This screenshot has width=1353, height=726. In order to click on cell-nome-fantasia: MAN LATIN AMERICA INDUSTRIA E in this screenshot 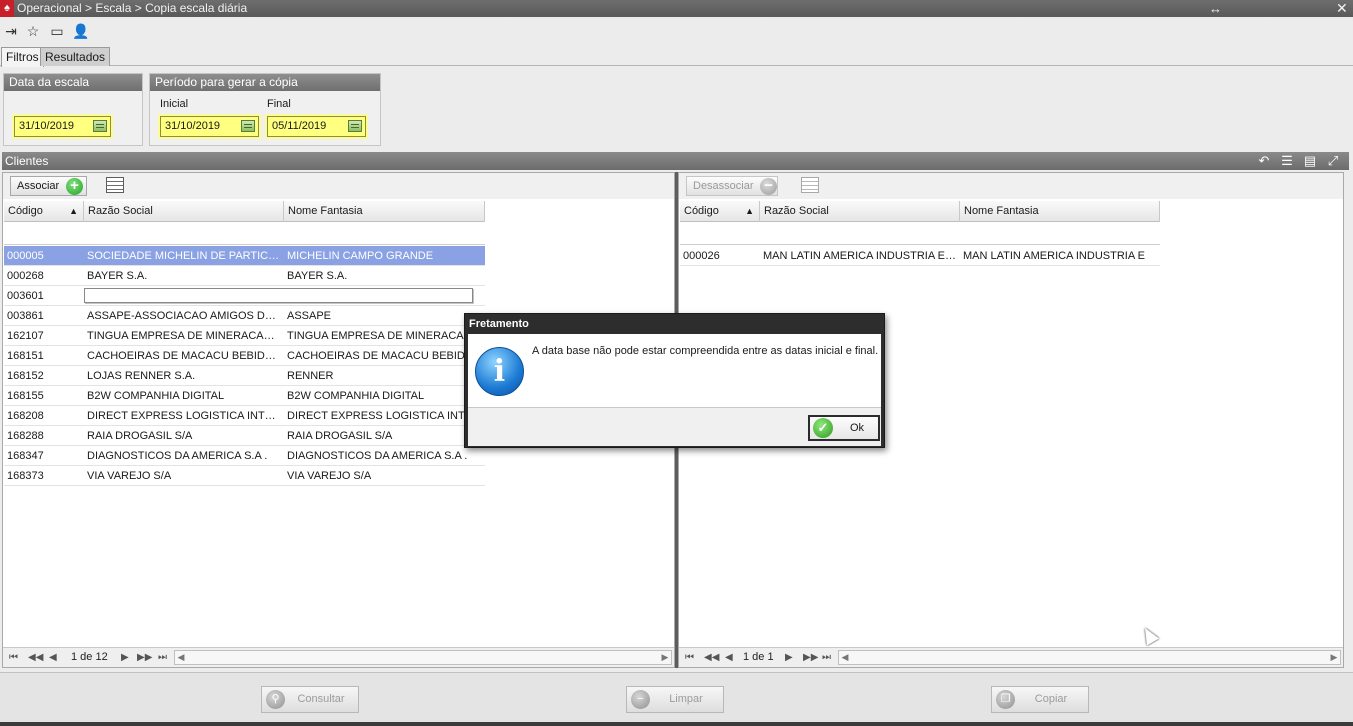, I will do `click(1054, 256)`.